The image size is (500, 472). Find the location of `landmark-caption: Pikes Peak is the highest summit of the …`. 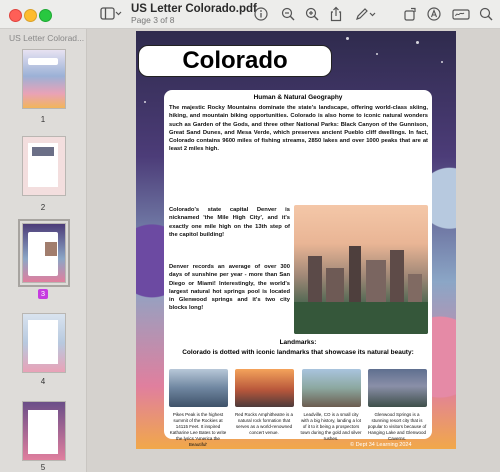

landmark-caption: Pikes Peak is the highest summit of the … is located at coordinates (198, 429).